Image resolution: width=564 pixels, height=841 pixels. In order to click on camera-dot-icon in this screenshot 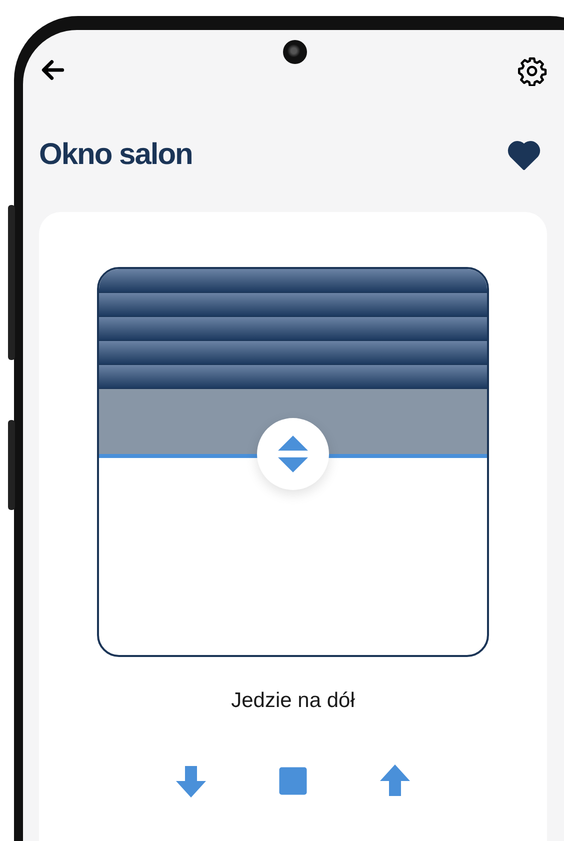, I will do `click(295, 52)`.